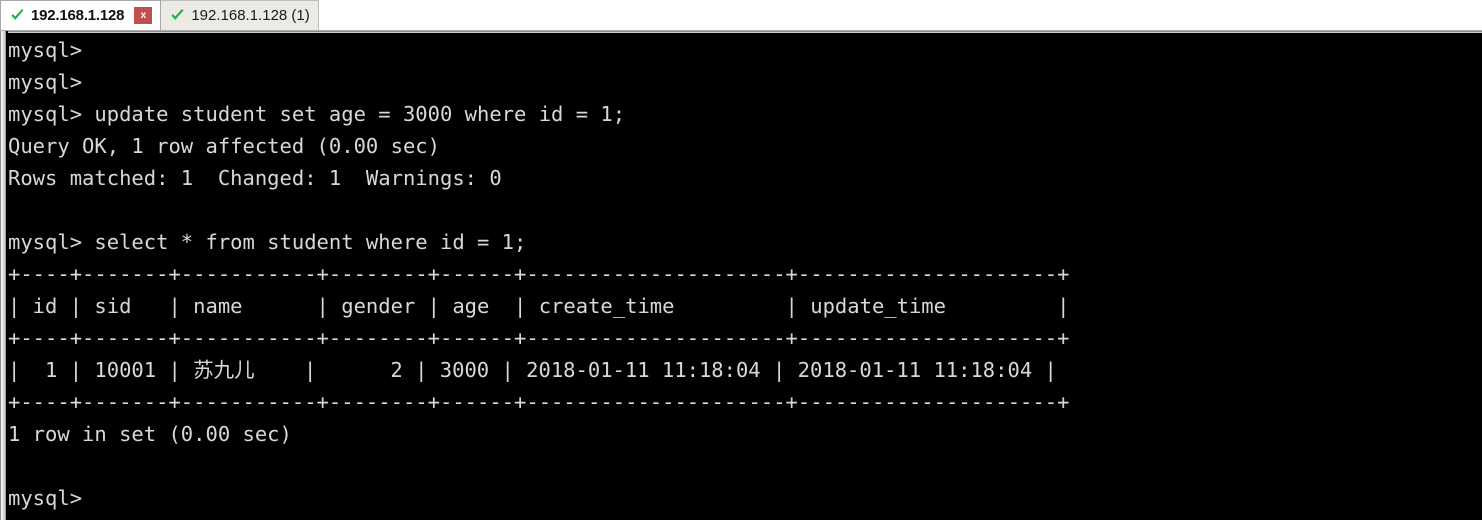 This screenshot has width=1482, height=520. I want to click on terminal-line: 1 row in set (0.00 sec), so click(150, 434).